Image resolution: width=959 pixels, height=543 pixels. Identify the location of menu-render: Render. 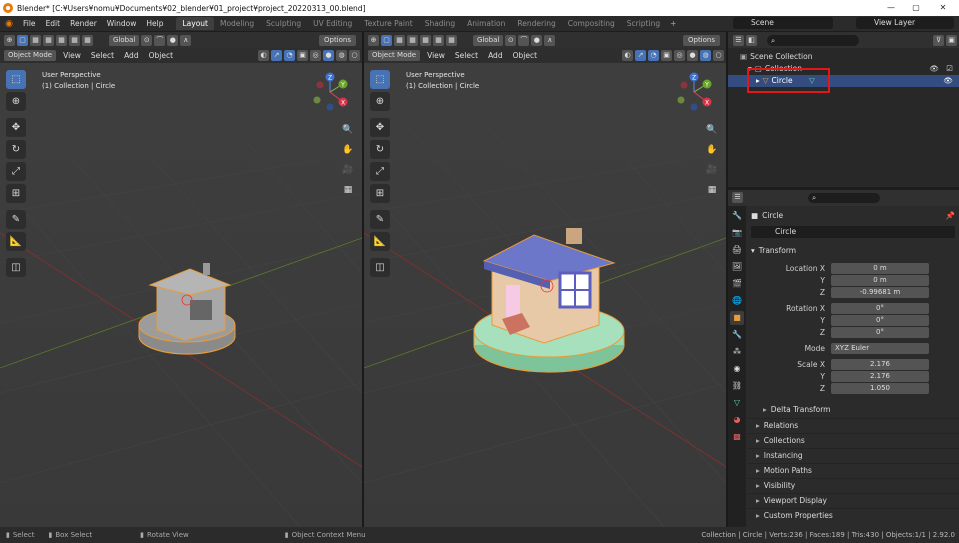
(83, 23).